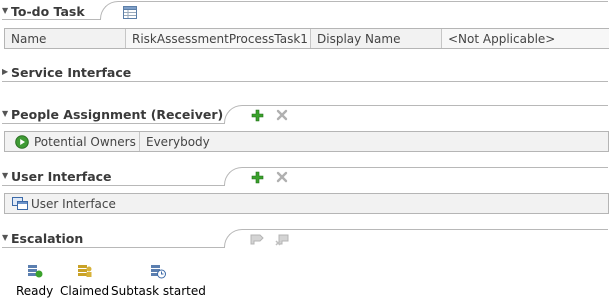  I want to click on subtask-started-state: Subtask started, so click(158, 280).